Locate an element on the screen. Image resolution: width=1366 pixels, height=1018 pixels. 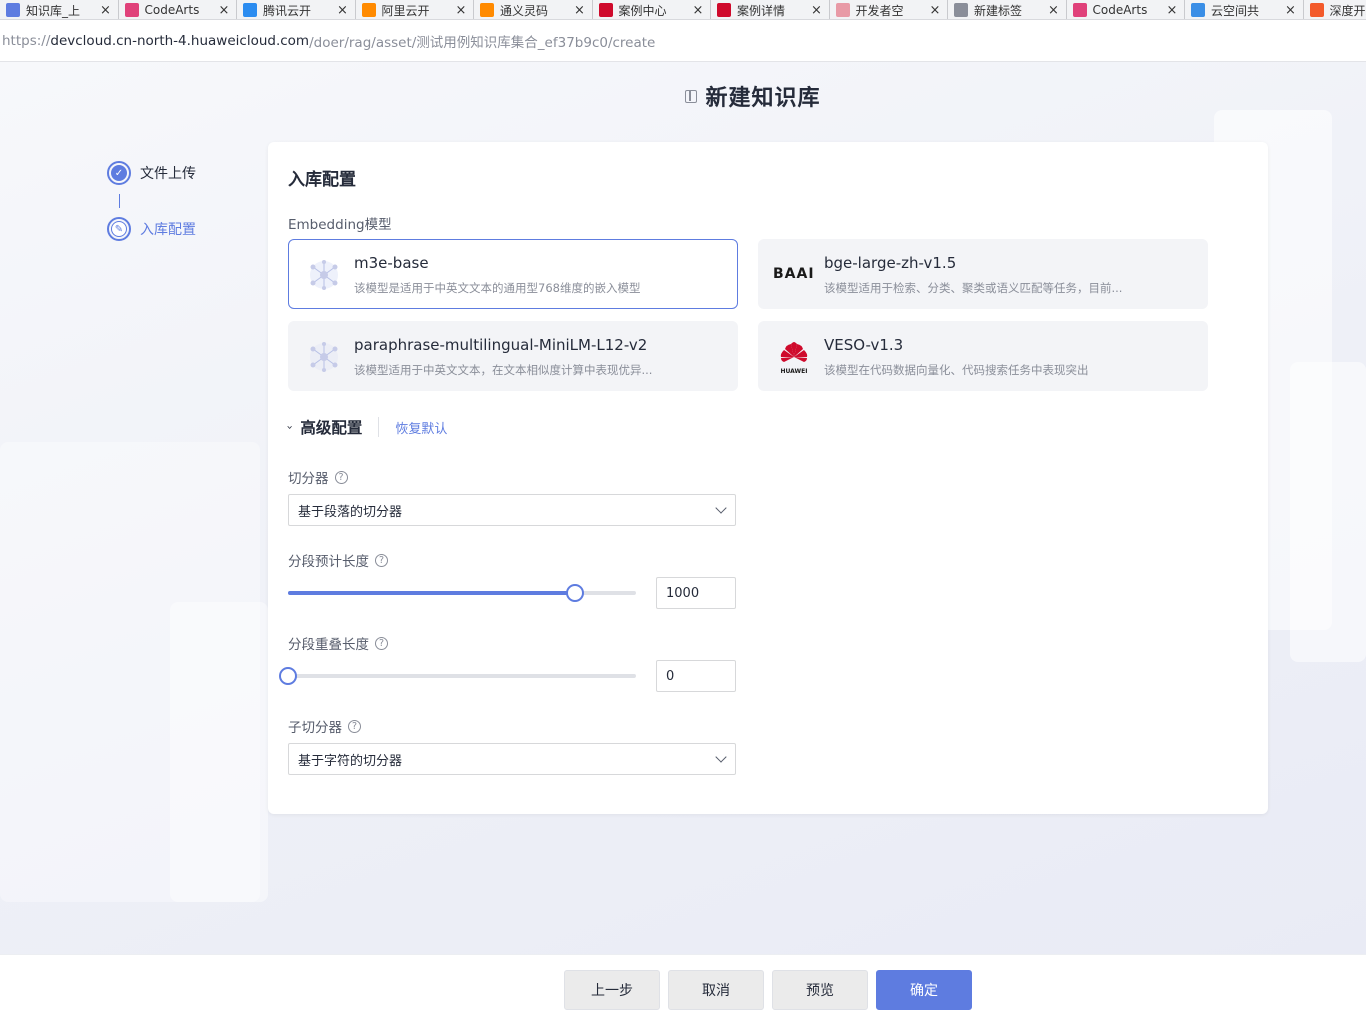
embedding-model-label: Embedding模型 is located at coordinates (340, 225).